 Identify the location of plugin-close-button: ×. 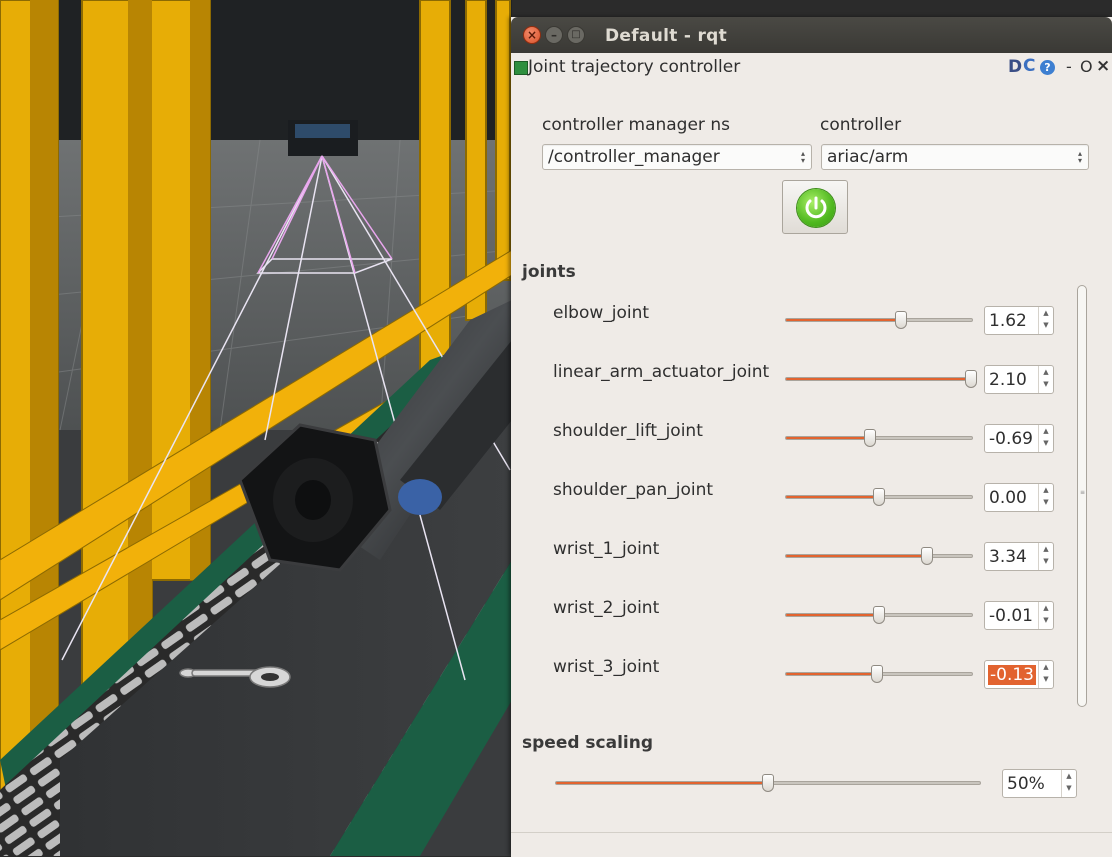
(1103, 66).